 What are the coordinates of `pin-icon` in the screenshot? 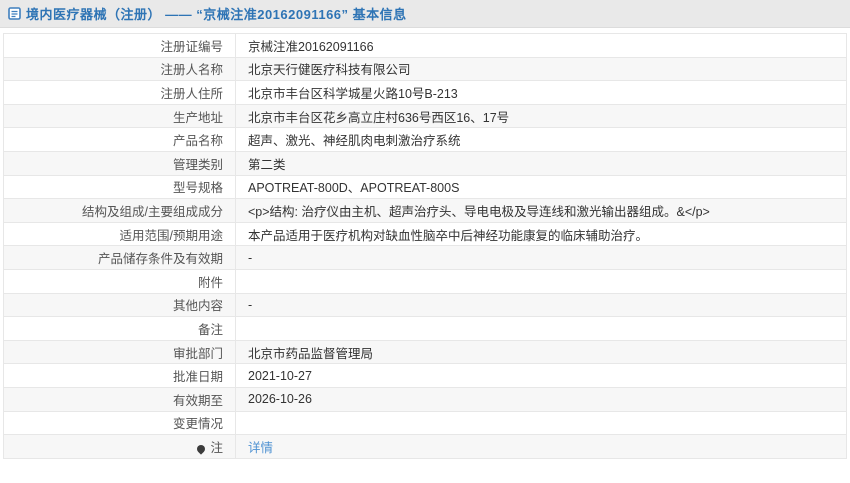 It's located at (201, 449).